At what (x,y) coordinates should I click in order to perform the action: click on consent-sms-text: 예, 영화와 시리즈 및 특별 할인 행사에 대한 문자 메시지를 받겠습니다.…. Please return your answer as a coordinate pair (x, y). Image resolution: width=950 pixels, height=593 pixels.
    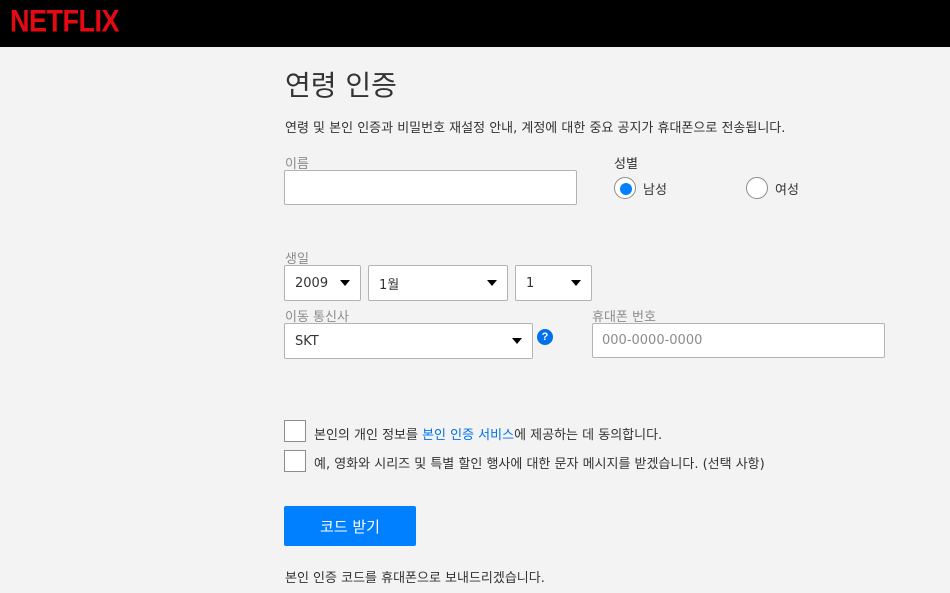
    Looking at the image, I should click on (539, 464).